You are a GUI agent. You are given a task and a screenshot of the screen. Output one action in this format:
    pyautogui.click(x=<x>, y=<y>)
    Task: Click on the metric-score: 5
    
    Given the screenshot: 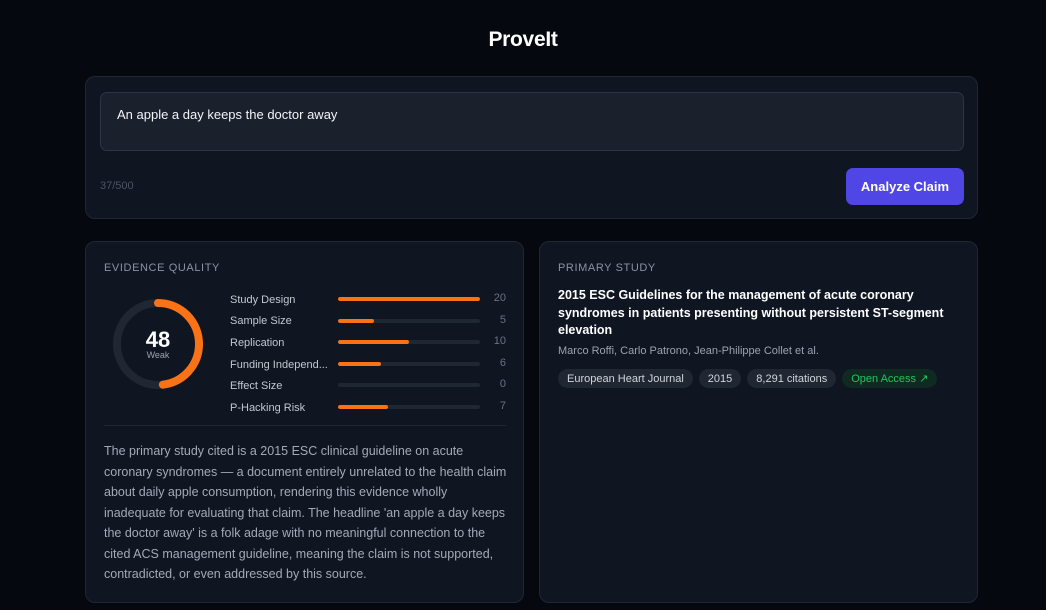 What is the action you would take?
    pyautogui.click(x=502, y=319)
    